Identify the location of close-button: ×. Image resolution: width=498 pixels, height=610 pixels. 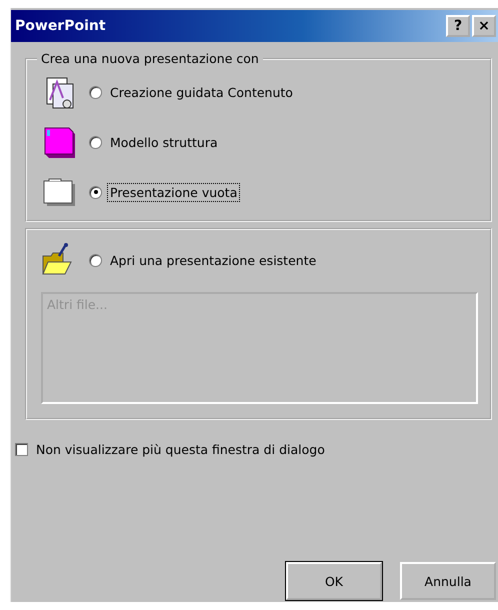
(484, 26).